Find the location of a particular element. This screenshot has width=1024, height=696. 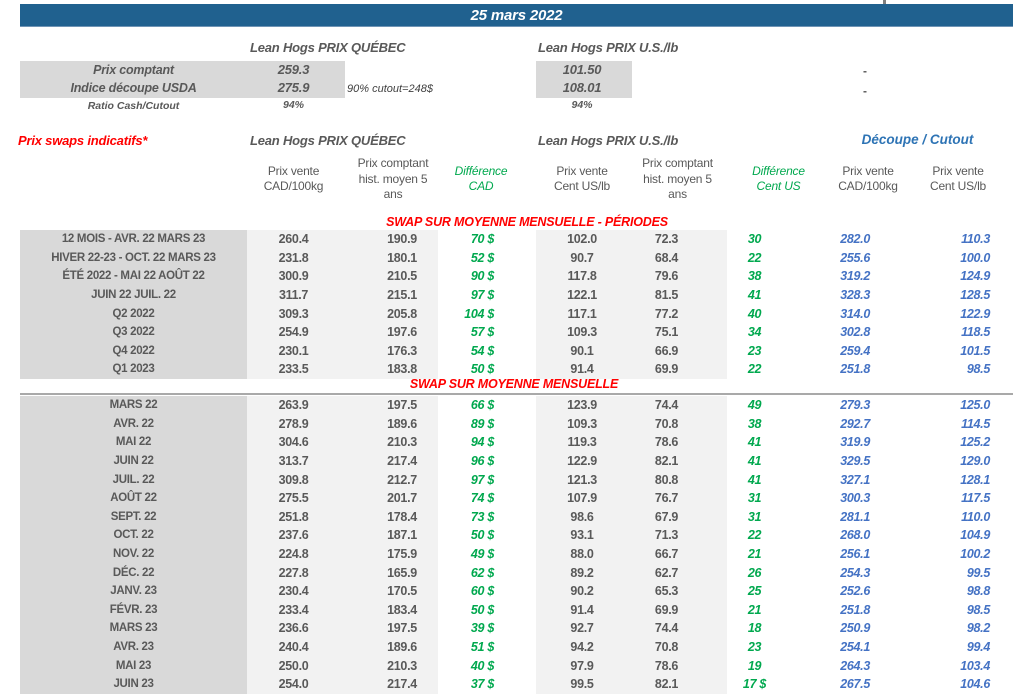

cell-hist-us: 71.3 is located at coordinates (677, 535).